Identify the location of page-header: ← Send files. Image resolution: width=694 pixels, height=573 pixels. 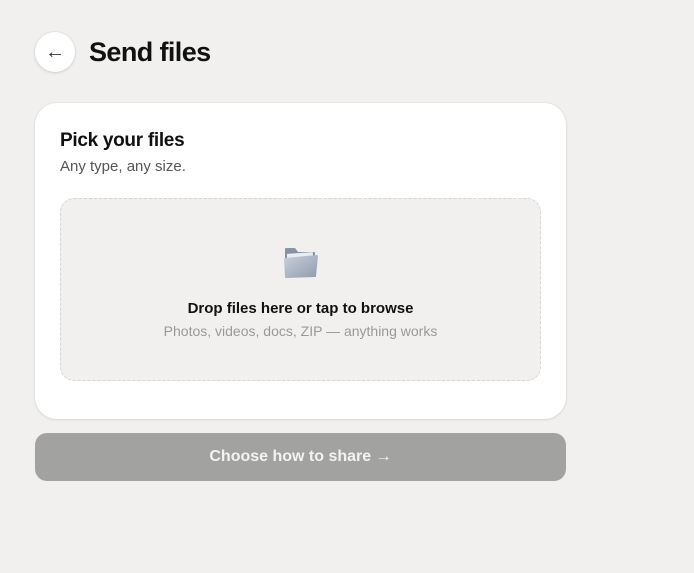
(123, 52).